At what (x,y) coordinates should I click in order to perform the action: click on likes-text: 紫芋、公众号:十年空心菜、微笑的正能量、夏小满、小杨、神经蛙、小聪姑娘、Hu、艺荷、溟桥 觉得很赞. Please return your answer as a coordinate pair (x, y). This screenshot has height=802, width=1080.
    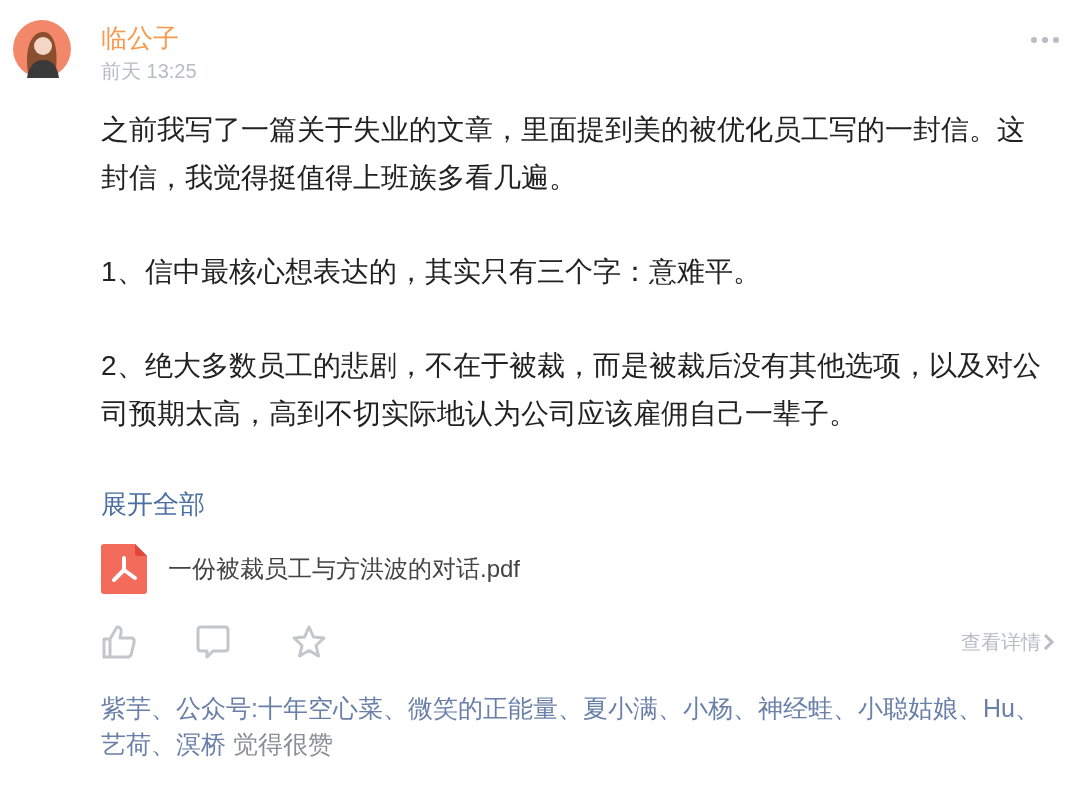
    Looking at the image, I should click on (571, 726).